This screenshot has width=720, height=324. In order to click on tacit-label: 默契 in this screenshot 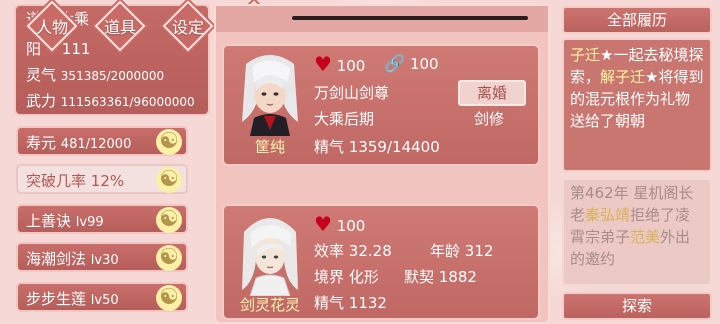, I will do `click(419, 277)`.